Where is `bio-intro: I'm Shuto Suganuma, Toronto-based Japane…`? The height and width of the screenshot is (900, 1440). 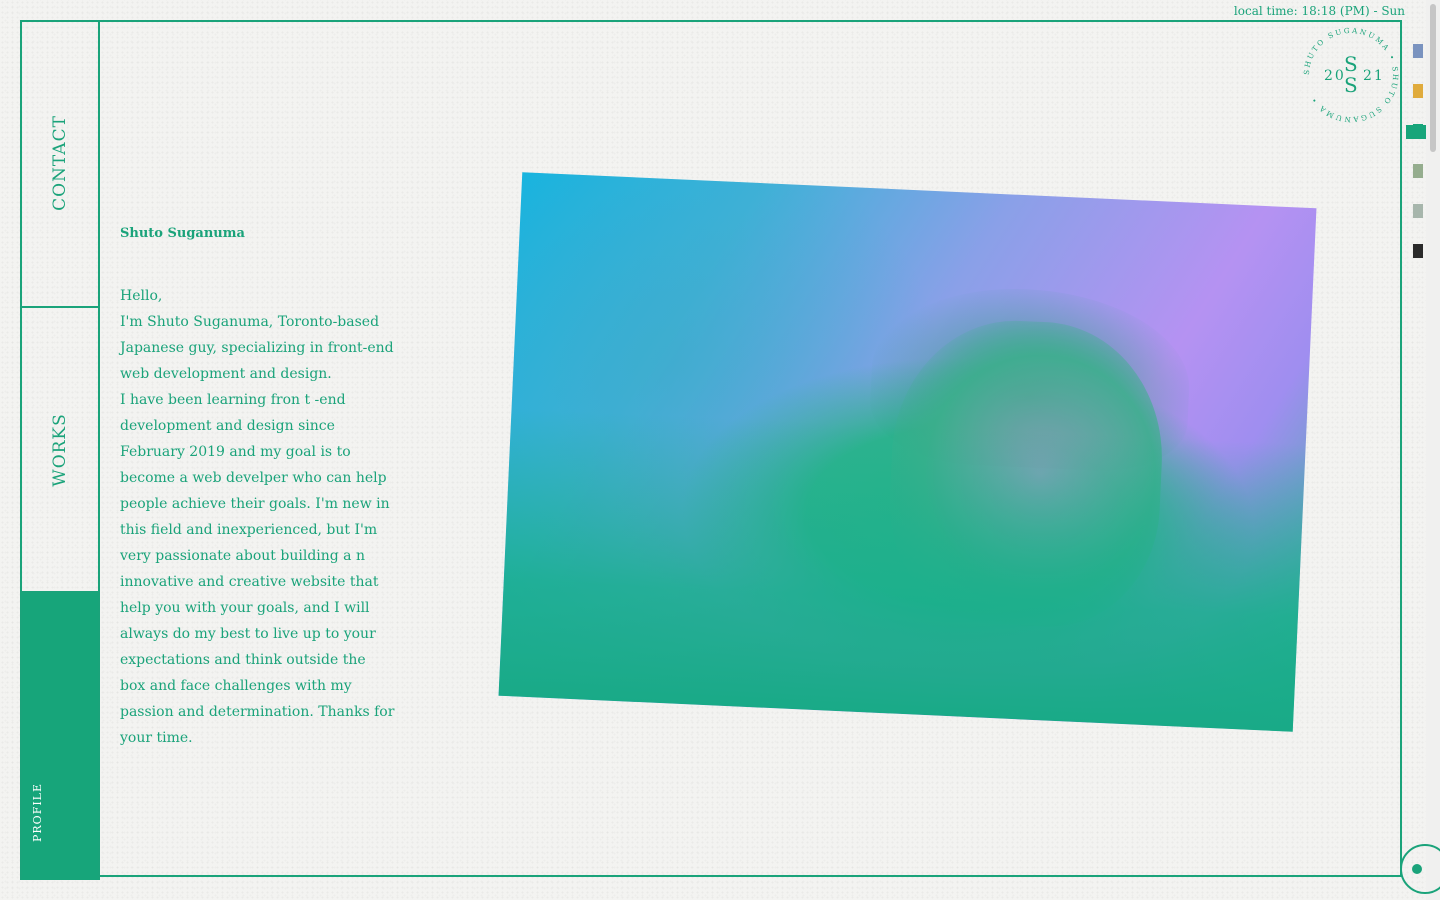 bio-intro: I'm Shuto Suganuma, Toronto-based Japane… is located at coordinates (257, 348).